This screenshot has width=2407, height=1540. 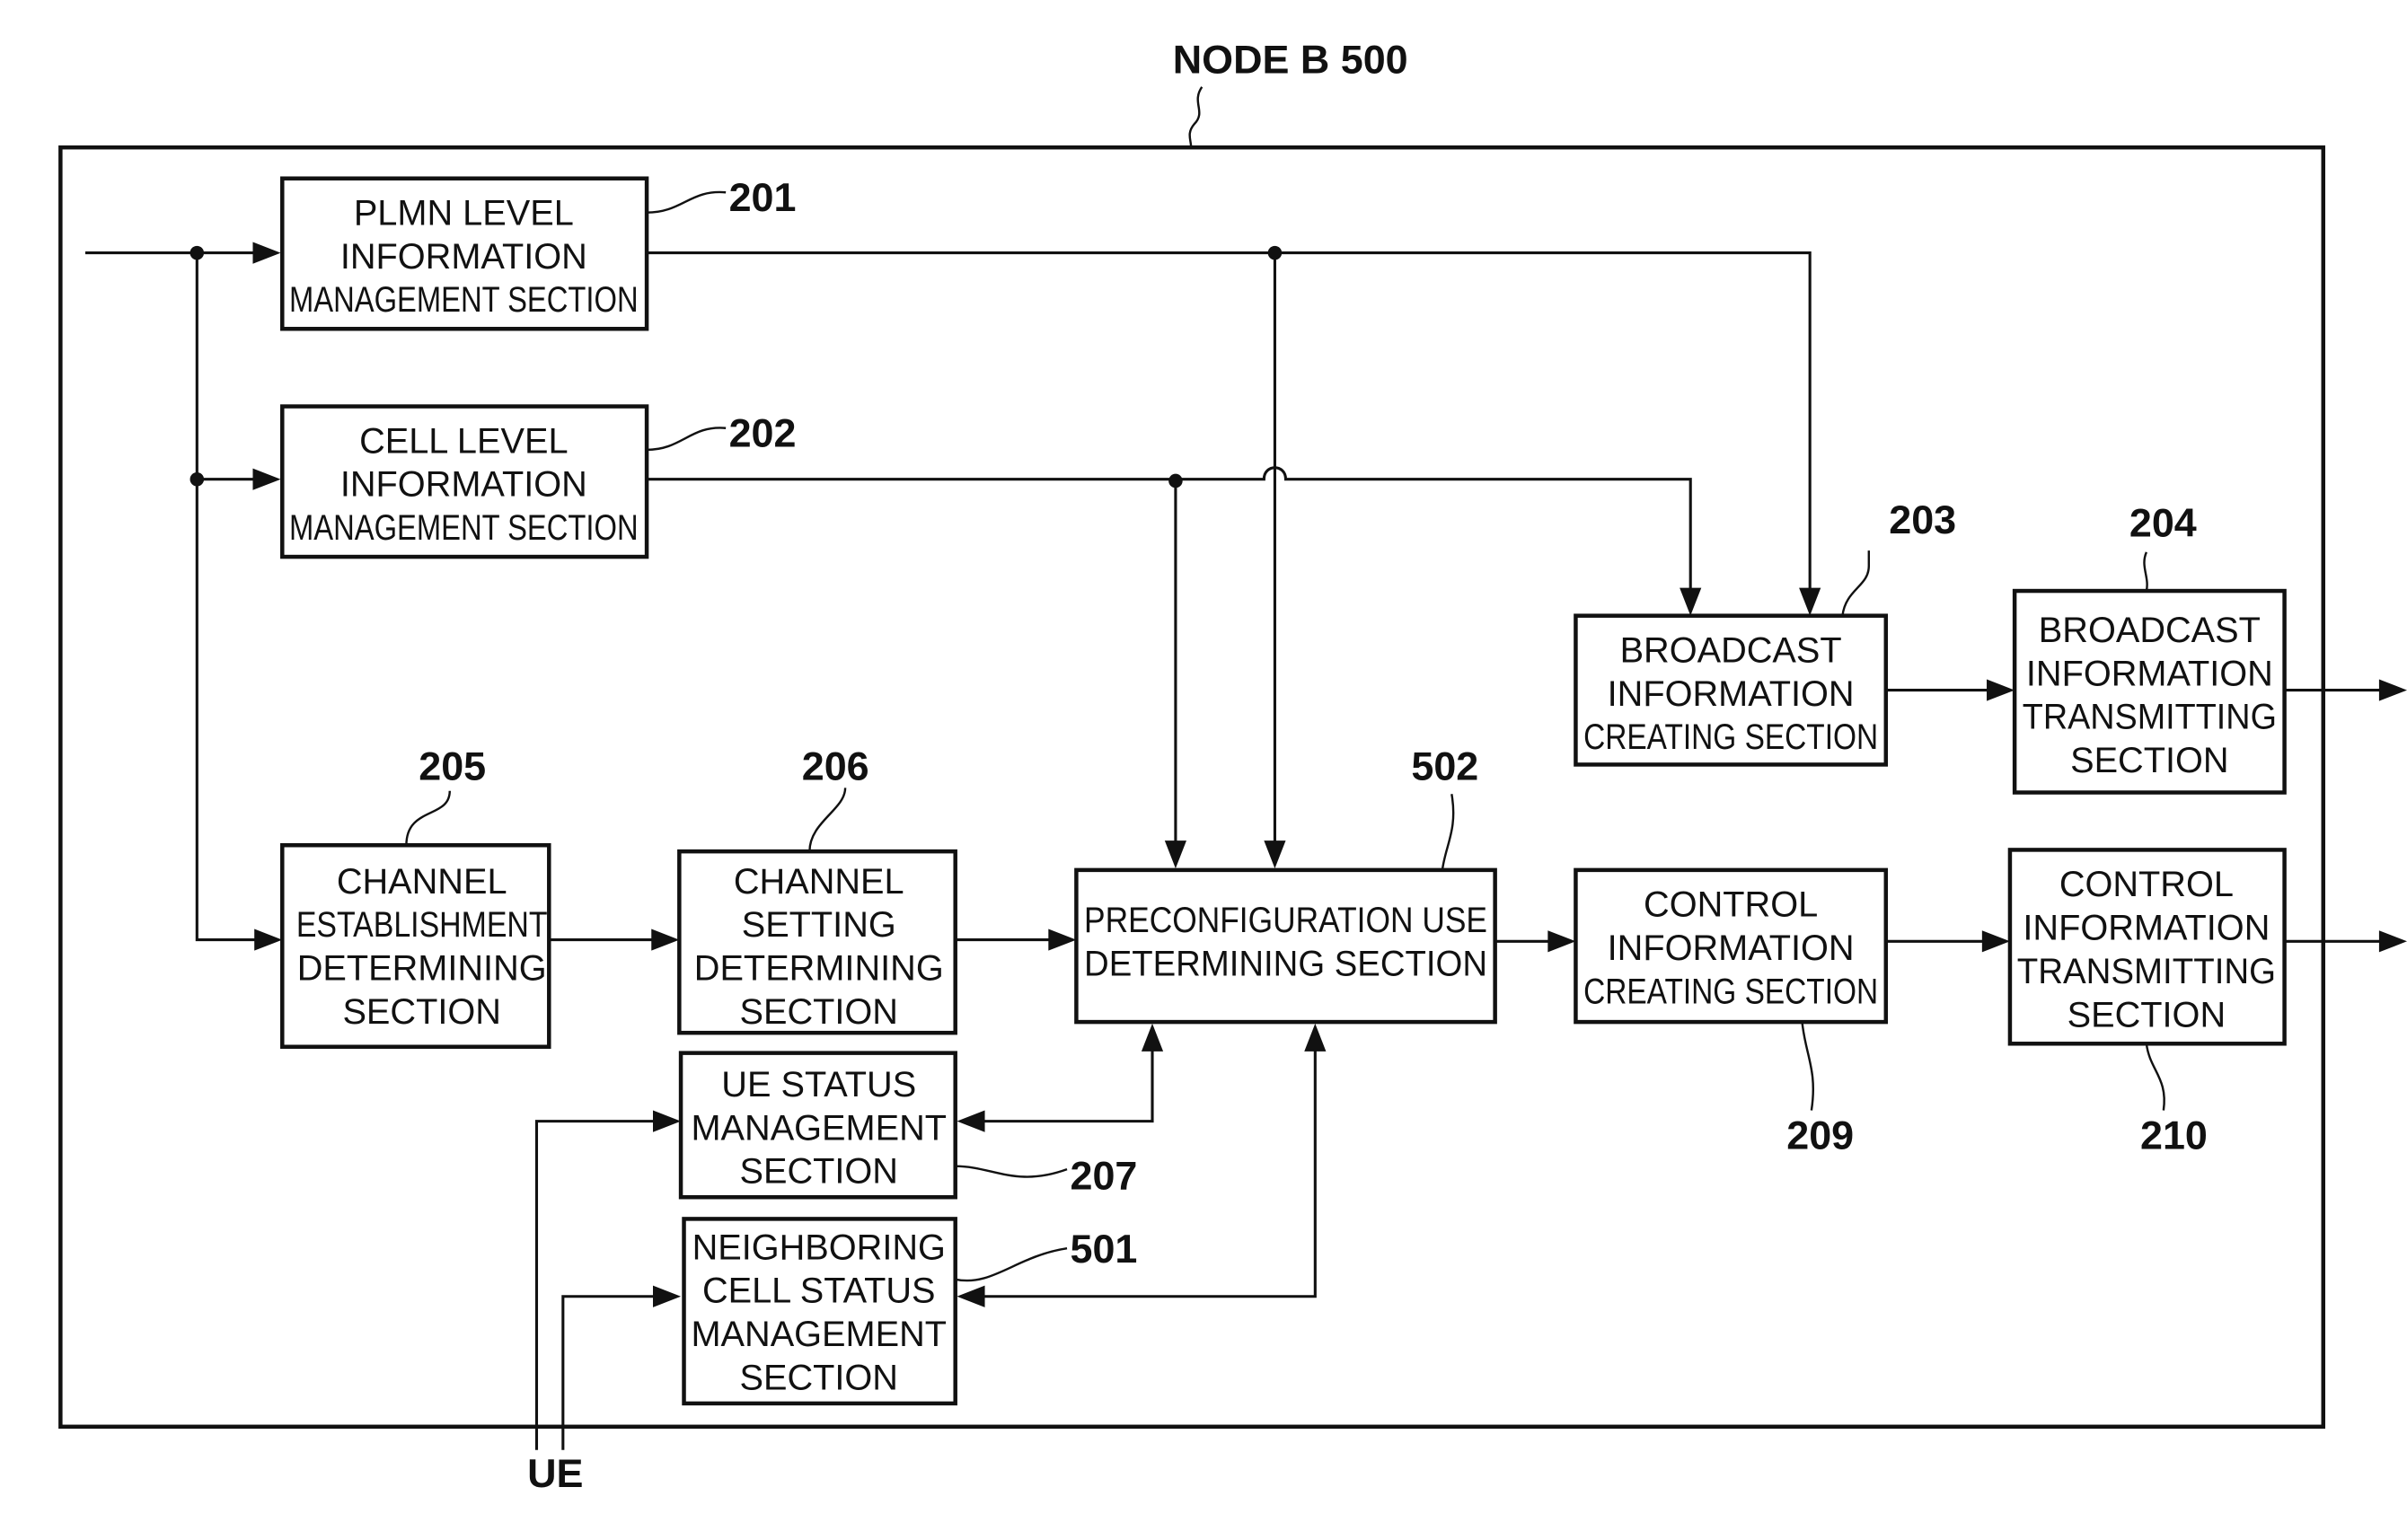 I want to click on ref-206-leader, so click(x=827, y=820).